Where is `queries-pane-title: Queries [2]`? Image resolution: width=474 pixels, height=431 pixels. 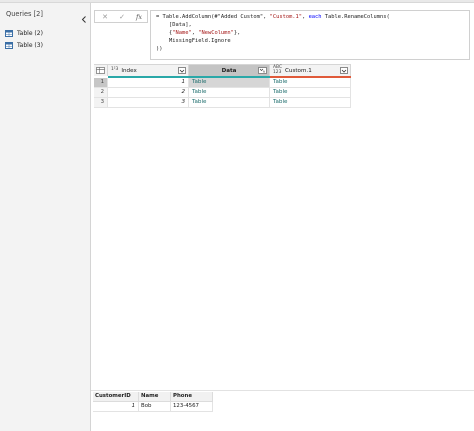 queries-pane-title: Queries [2] is located at coordinates (24, 14).